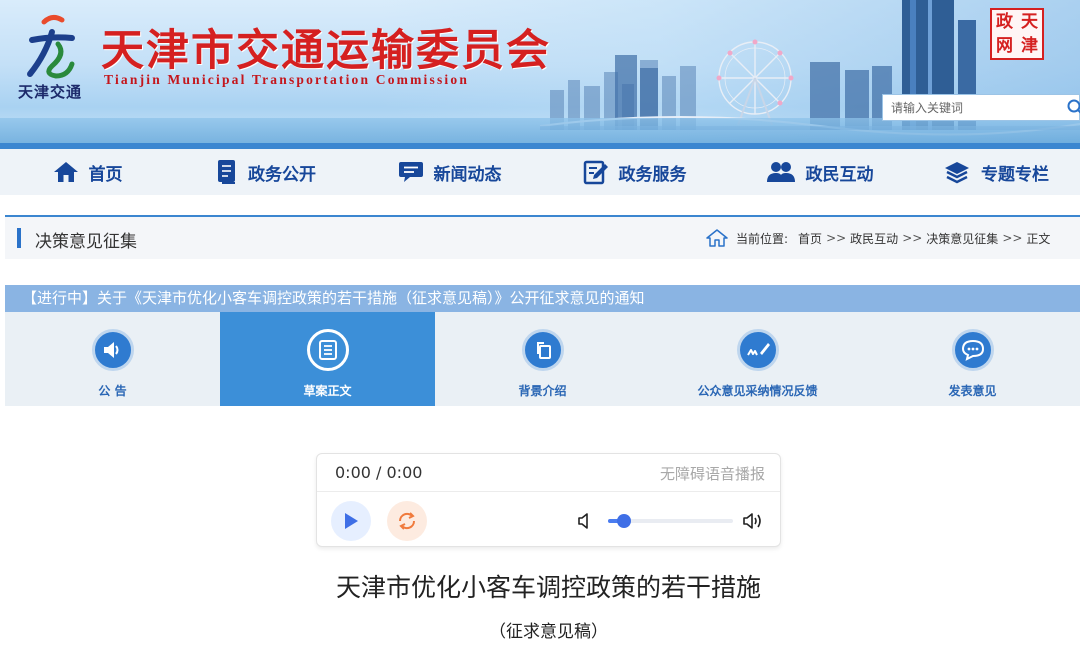 This screenshot has width=1080, height=650. I want to click on breadcrumb-prefix: 当前位置:, so click(762, 238).